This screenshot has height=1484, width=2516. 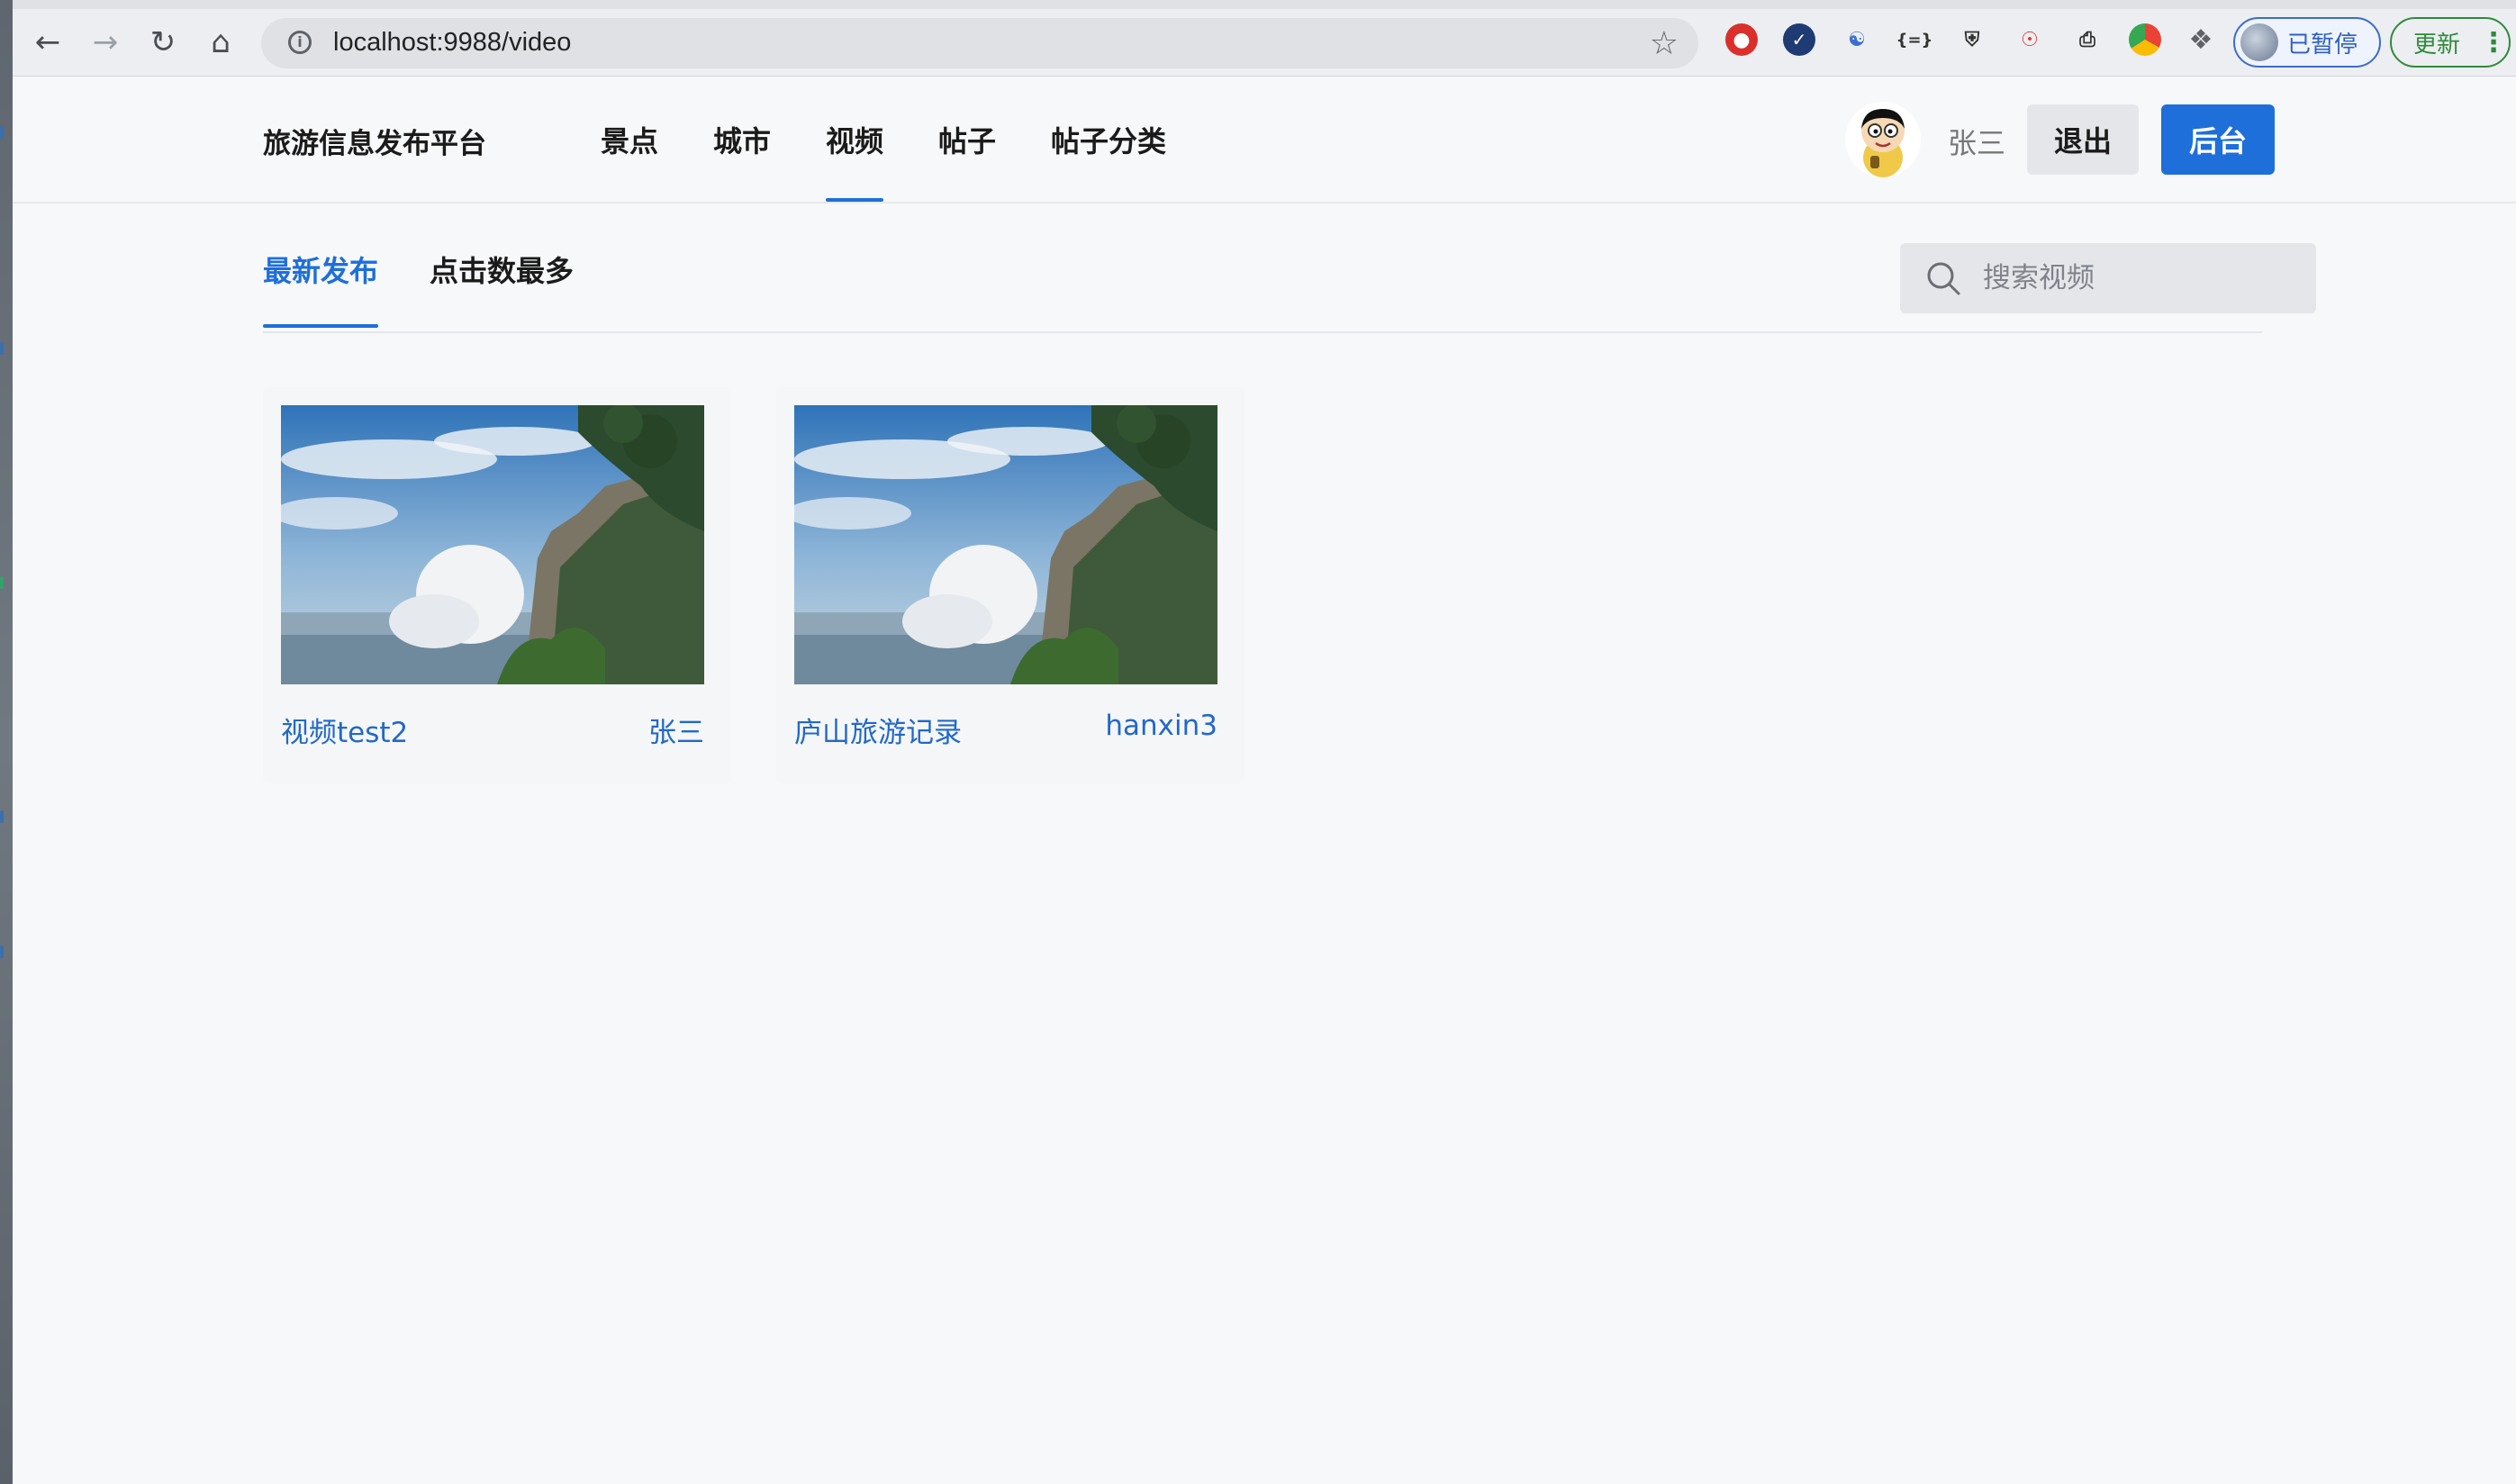 What do you see at coordinates (163, 42) in the screenshot?
I see `reload-icon: ↻` at bounding box center [163, 42].